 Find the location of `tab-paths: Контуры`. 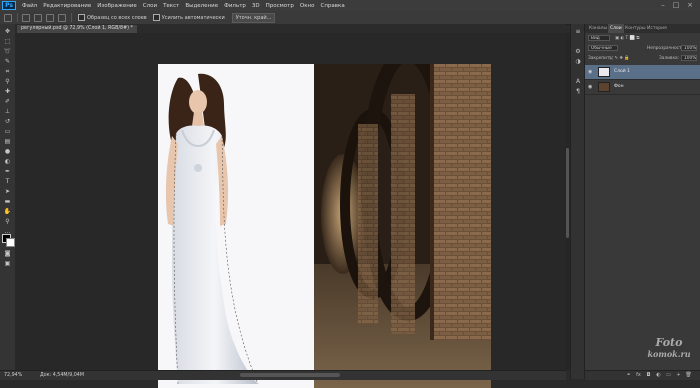

tab-paths: Контуры is located at coordinates (635, 28).